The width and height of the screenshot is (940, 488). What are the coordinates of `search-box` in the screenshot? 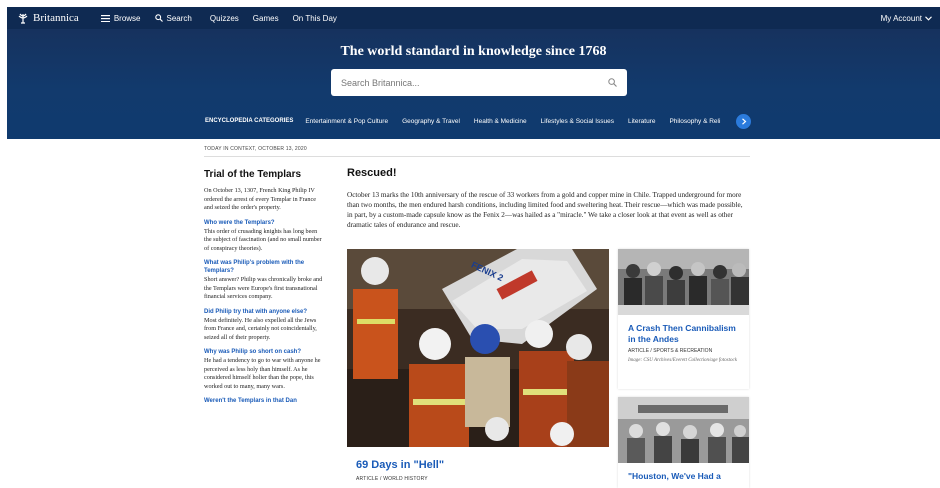 It's located at (479, 82).